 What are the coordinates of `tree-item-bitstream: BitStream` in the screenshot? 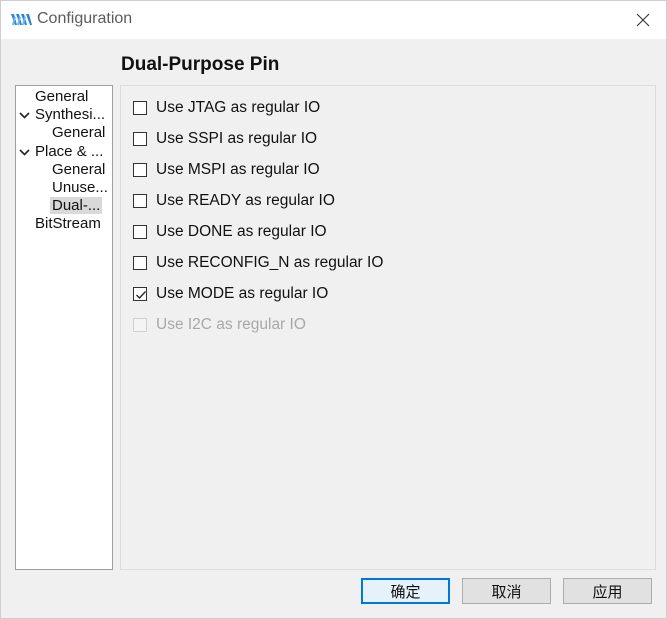 It's located at (68, 224).